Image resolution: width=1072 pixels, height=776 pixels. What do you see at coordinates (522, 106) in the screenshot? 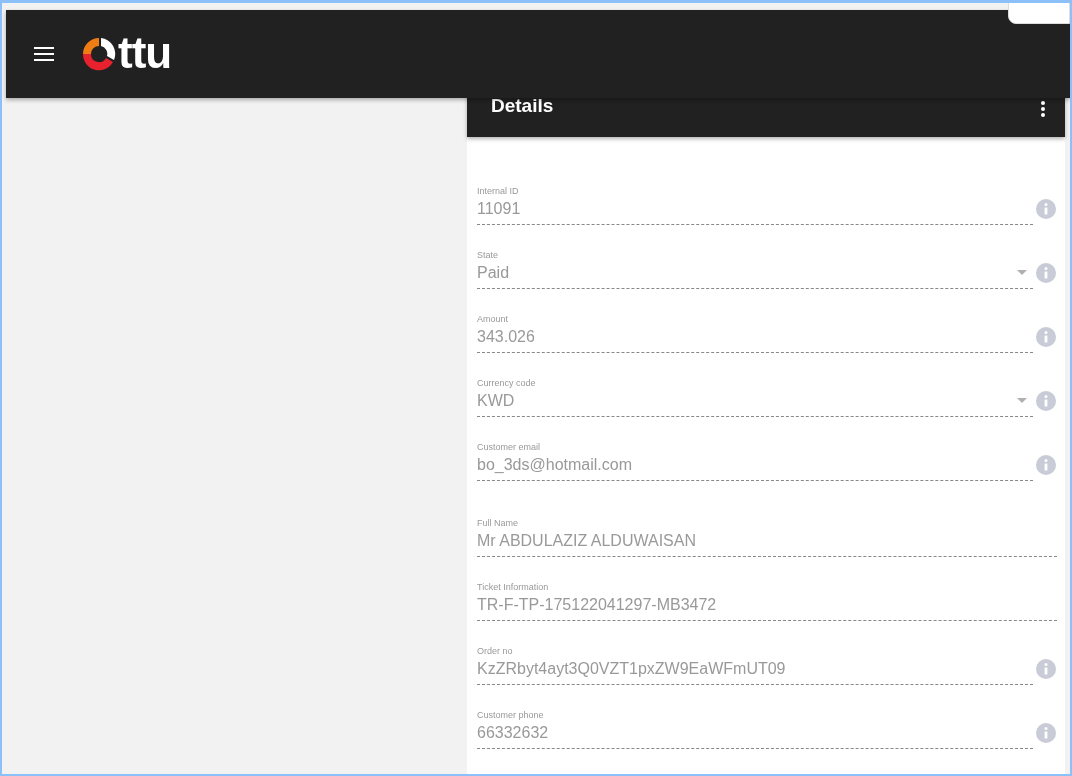
I see `card-title: Details` at bounding box center [522, 106].